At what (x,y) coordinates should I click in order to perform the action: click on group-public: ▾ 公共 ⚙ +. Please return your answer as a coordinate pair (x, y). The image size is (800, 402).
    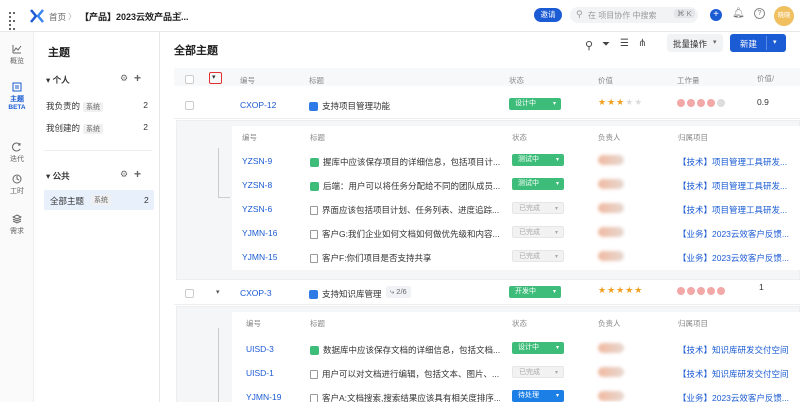
    Looking at the image, I should click on (99, 174).